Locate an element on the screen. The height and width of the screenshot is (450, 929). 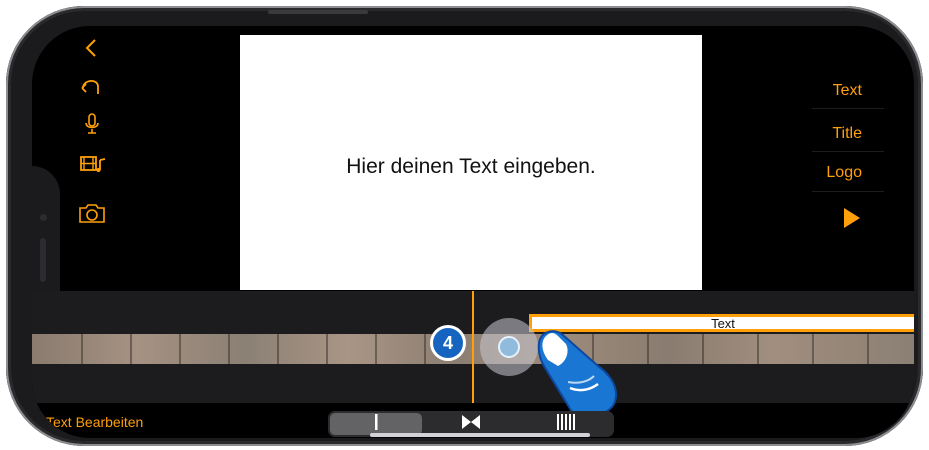
edit-text-label: Text Bearbeiten is located at coordinates (95, 422).